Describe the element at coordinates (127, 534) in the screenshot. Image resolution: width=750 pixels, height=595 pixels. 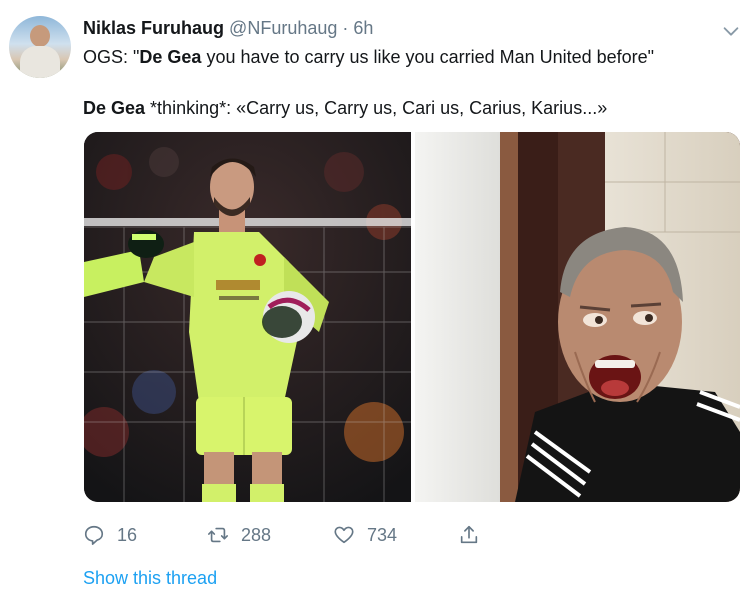
I see `reply-count: 16` at that location.